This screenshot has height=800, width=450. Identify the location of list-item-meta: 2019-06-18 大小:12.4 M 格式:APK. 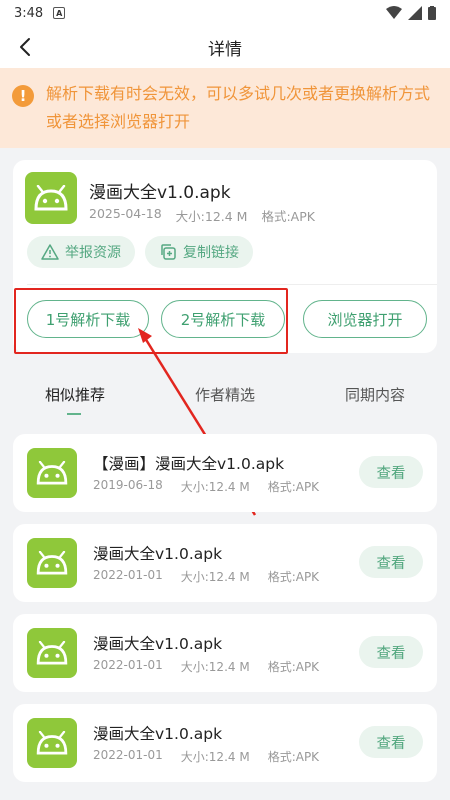
(206, 486).